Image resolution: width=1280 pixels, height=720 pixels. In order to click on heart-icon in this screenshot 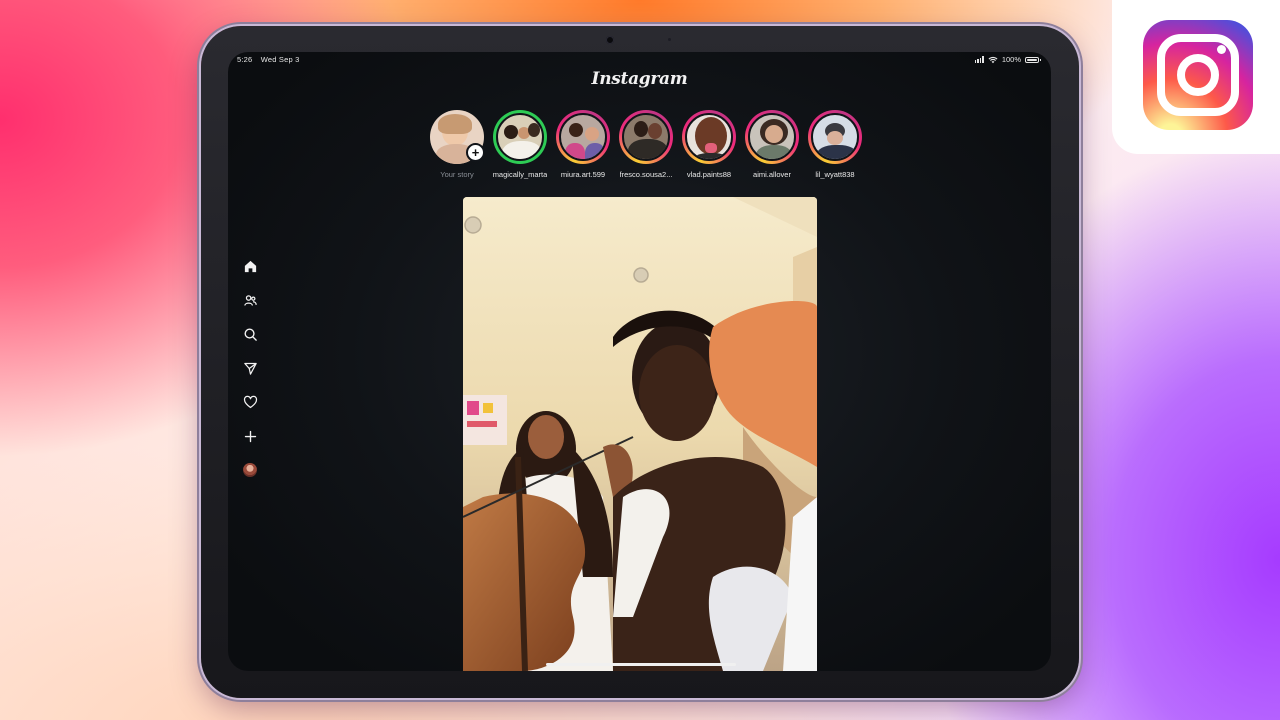, I will do `click(250, 401)`.